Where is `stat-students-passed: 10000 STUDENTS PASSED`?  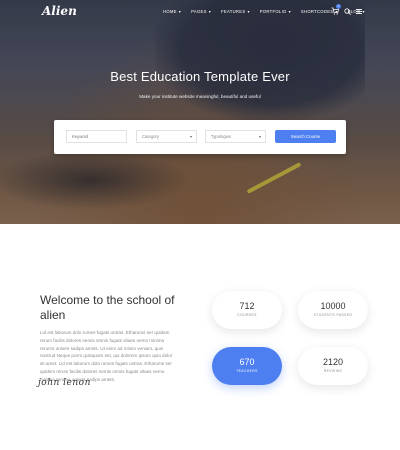
stat-students-passed: 10000 STUDENTS PASSED is located at coordinates (333, 310).